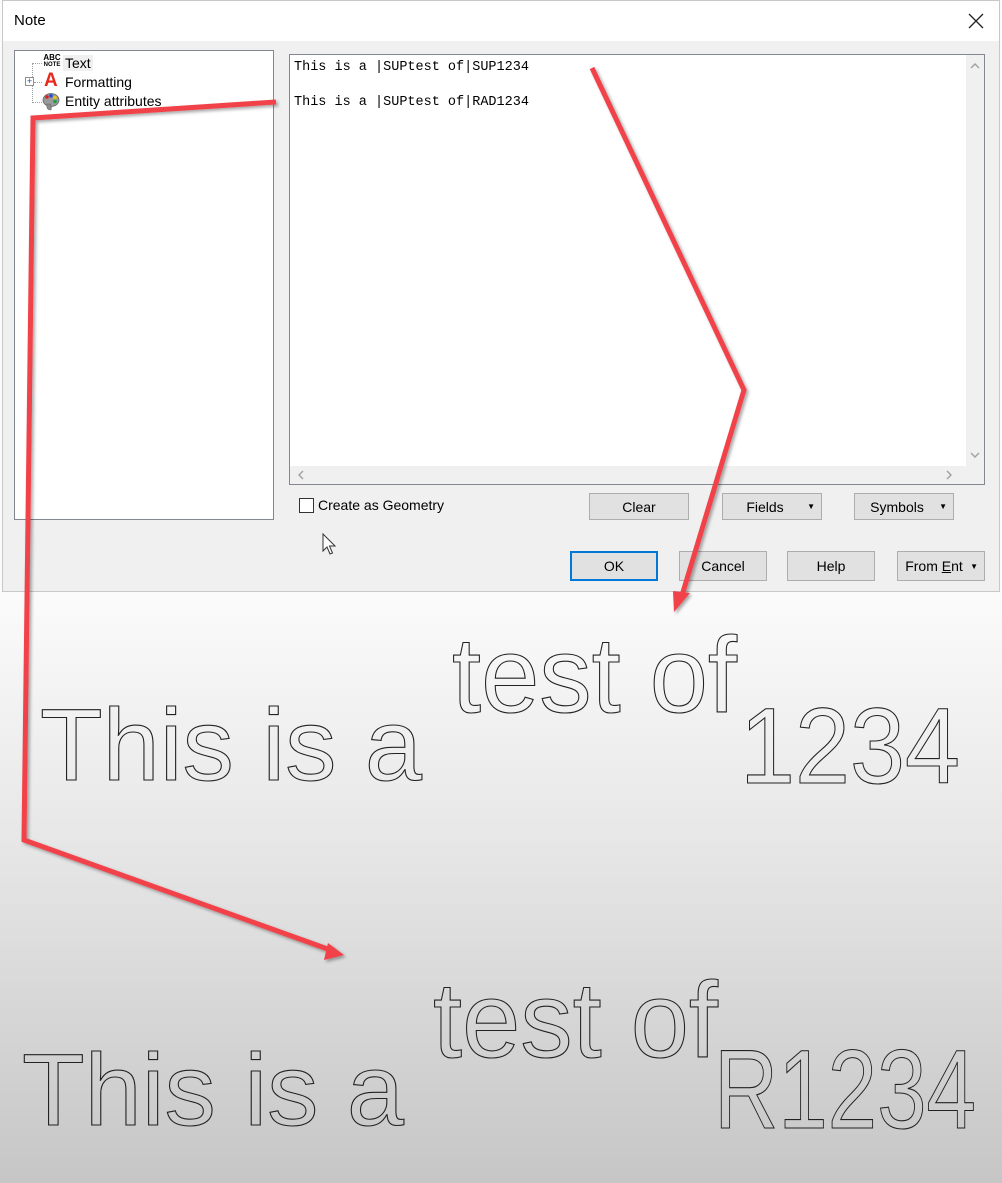  Describe the element at coordinates (301, 475) in the screenshot. I see `chevron-left-icon` at that location.